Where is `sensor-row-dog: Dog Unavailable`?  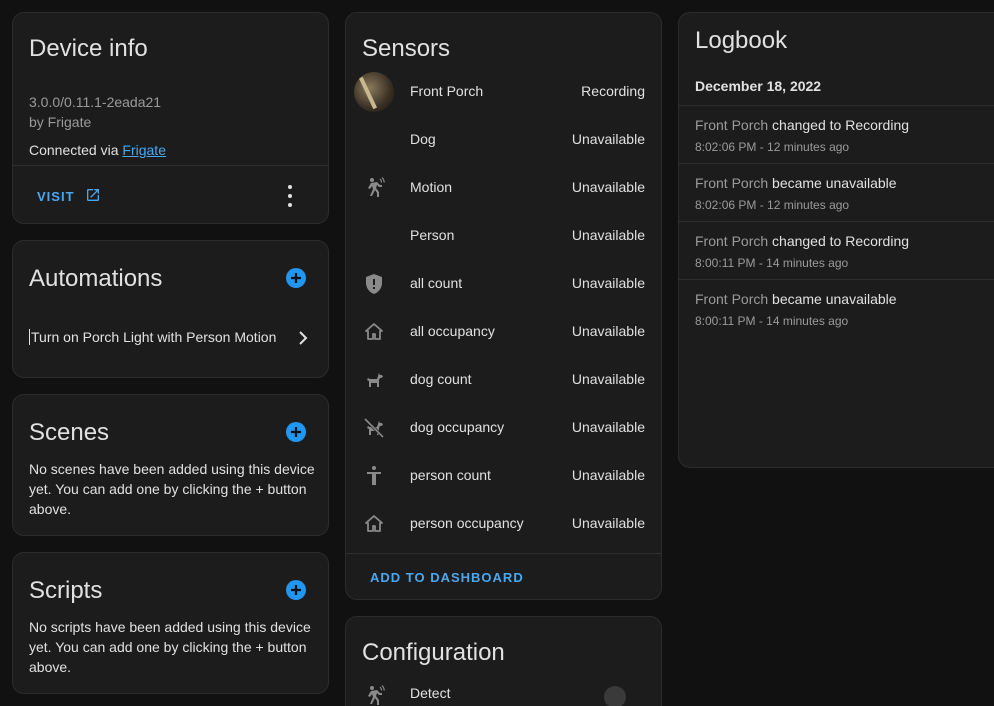 sensor-row-dog: Dog Unavailable is located at coordinates (503, 140).